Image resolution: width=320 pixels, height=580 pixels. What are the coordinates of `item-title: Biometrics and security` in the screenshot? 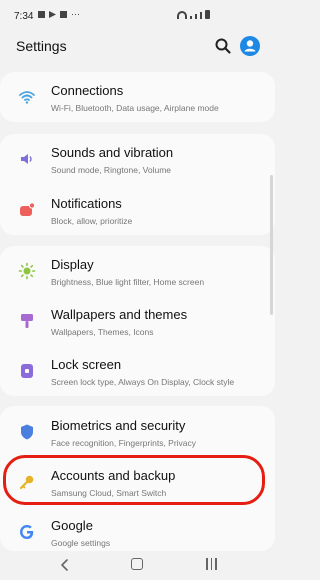 It's located at (118, 425).